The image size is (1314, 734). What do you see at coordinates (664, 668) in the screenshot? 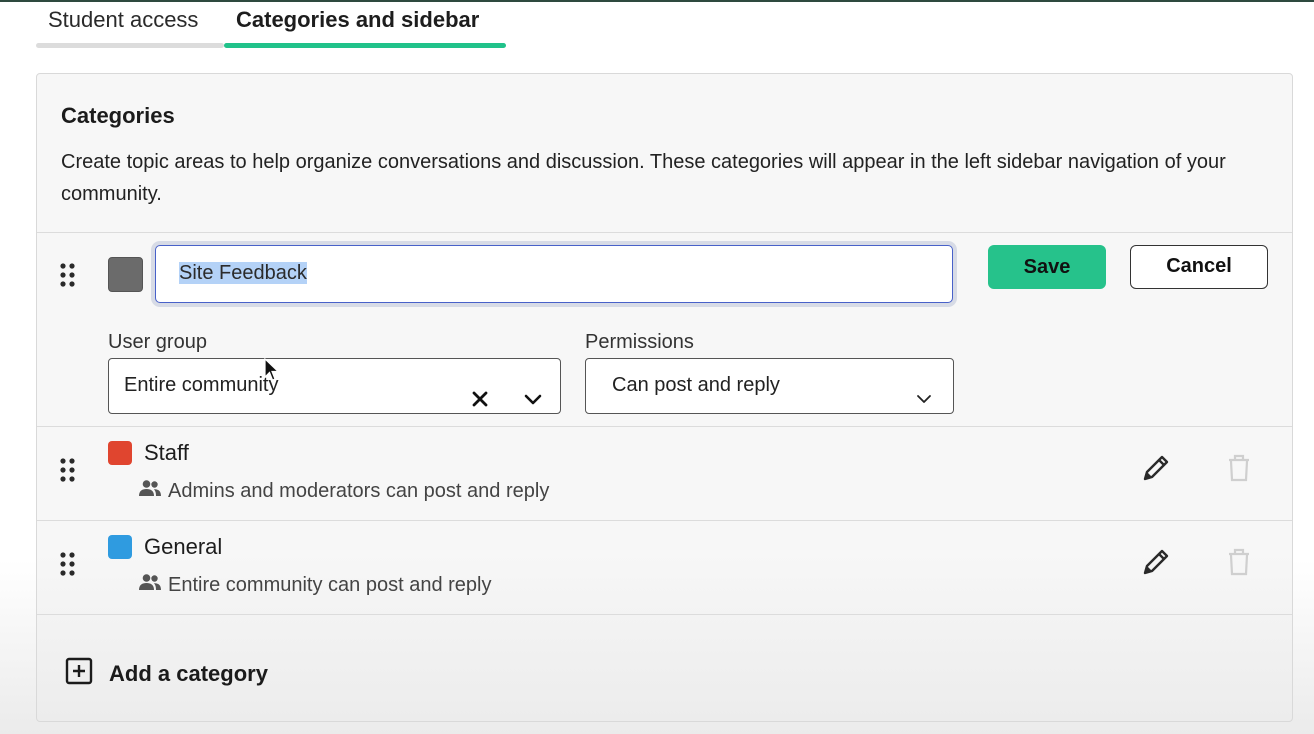
I see `add-category-row: Add a category` at bounding box center [664, 668].